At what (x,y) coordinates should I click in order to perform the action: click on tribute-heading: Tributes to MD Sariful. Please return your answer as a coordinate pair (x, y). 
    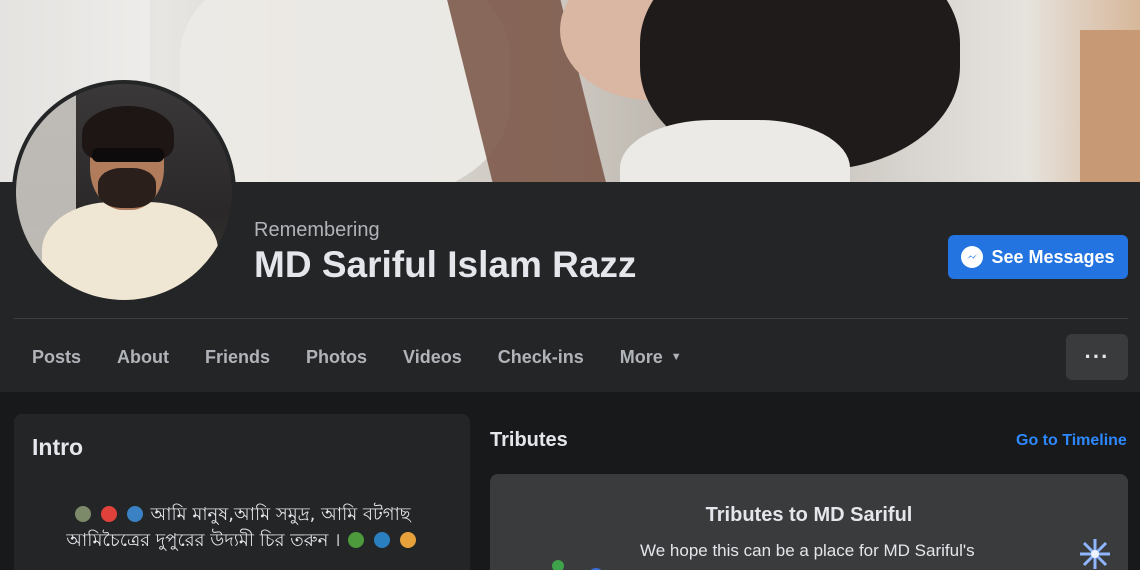
    Looking at the image, I should click on (809, 515).